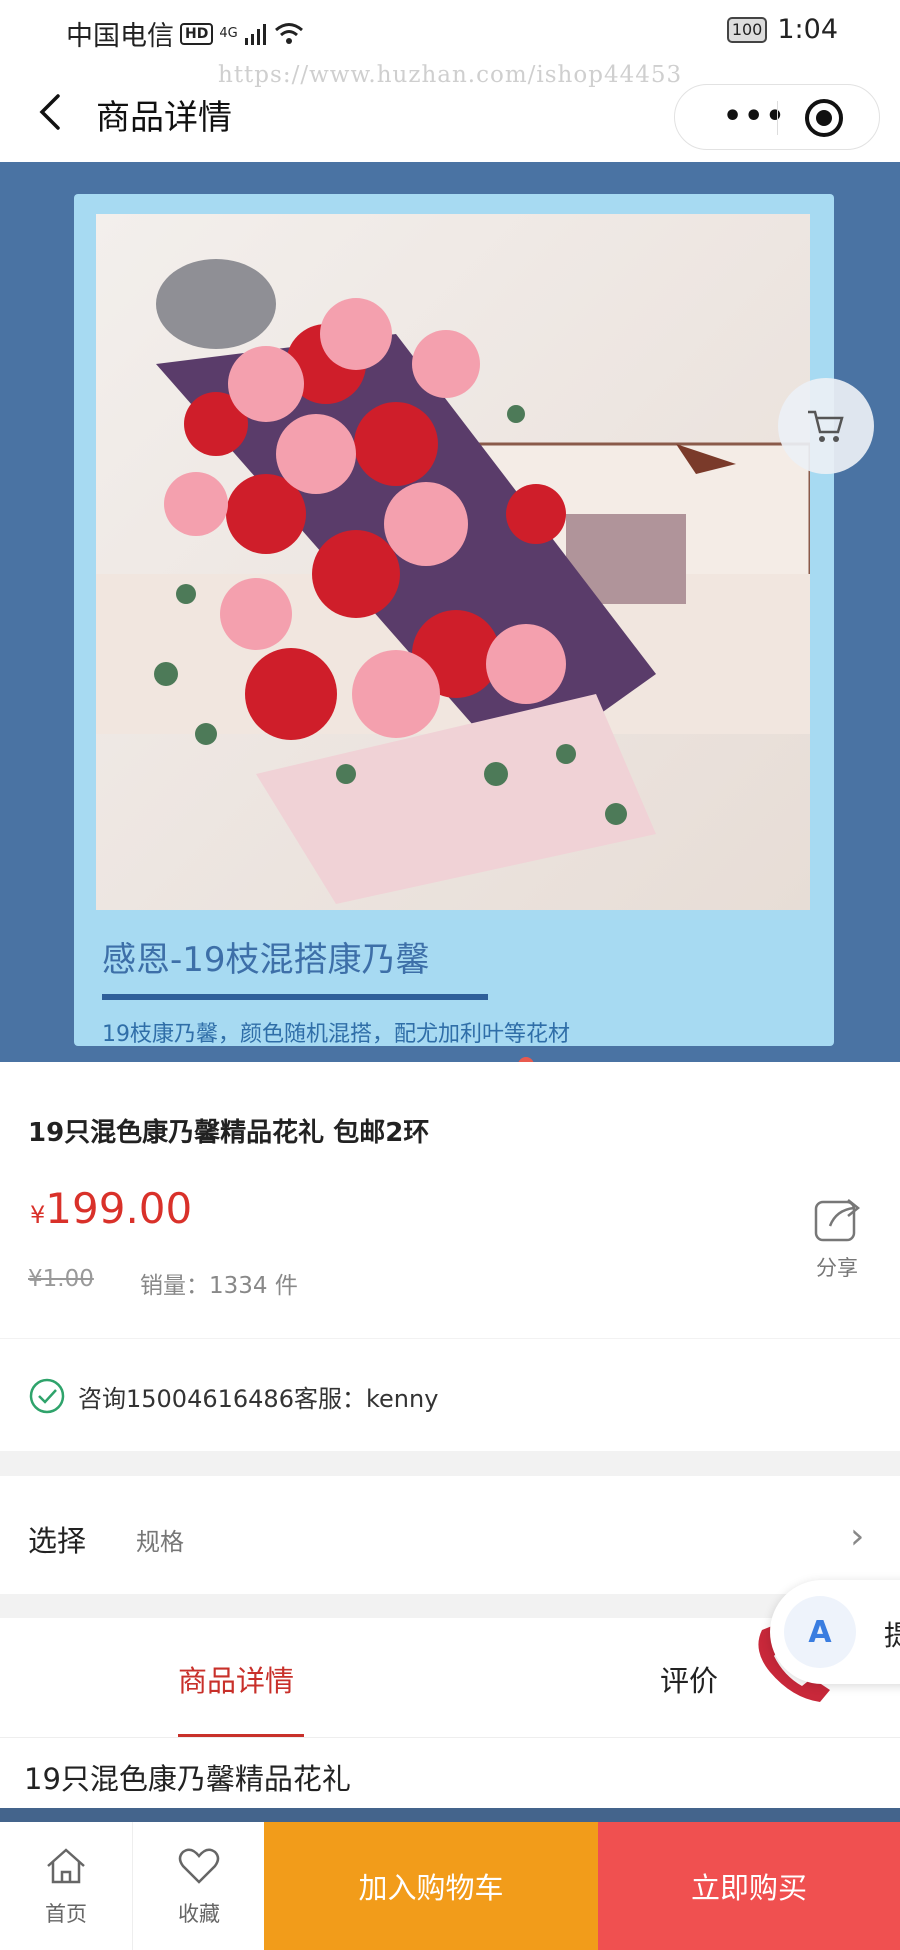 This screenshot has width=900, height=1950. What do you see at coordinates (689, 1679) in the screenshot?
I see `tab-reviews: 评价` at bounding box center [689, 1679].